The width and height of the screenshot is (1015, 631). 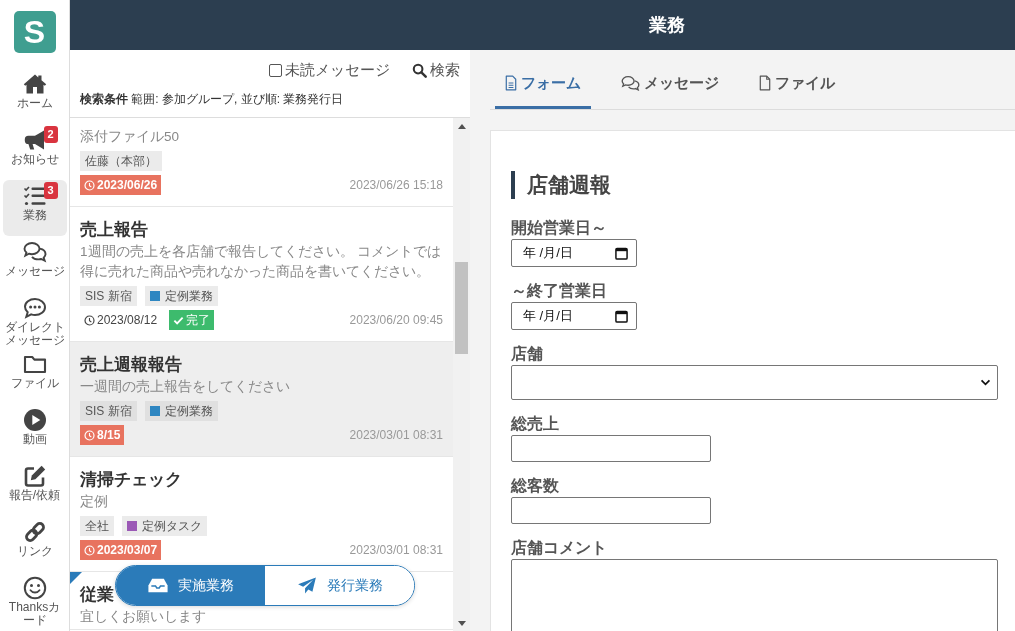 What do you see at coordinates (109, 435) in the screenshot?
I see `due-date-text: 8/15` at bounding box center [109, 435].